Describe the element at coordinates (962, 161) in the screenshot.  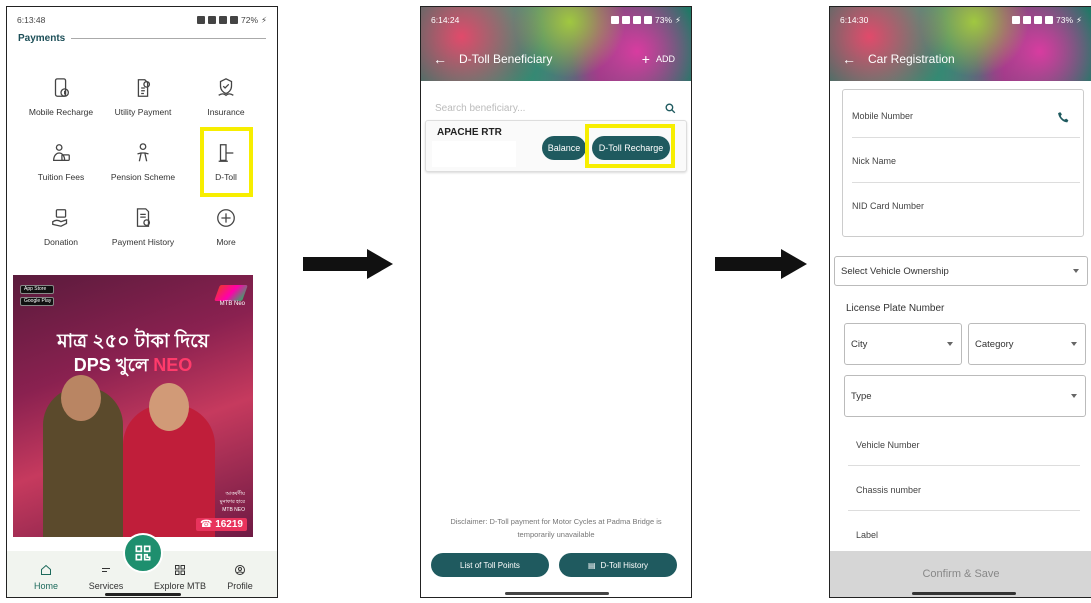
I see `nick-name-field: Nick Name` at that location.